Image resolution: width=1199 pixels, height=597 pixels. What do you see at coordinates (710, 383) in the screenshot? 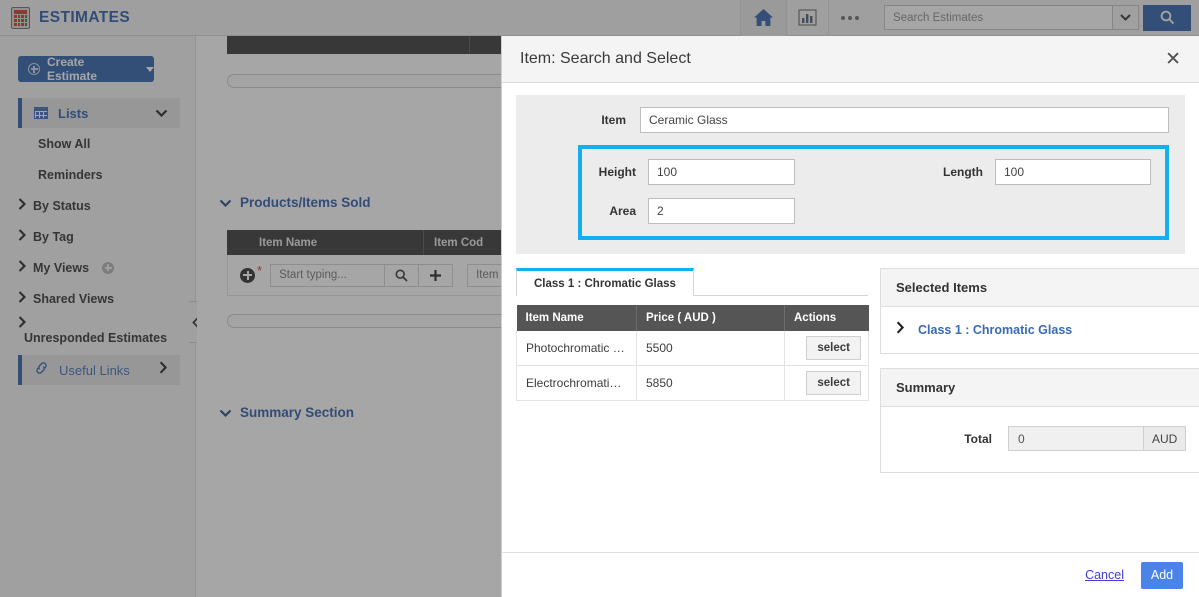
I see `cell-price: 5850` at bounding box center [710, 383].